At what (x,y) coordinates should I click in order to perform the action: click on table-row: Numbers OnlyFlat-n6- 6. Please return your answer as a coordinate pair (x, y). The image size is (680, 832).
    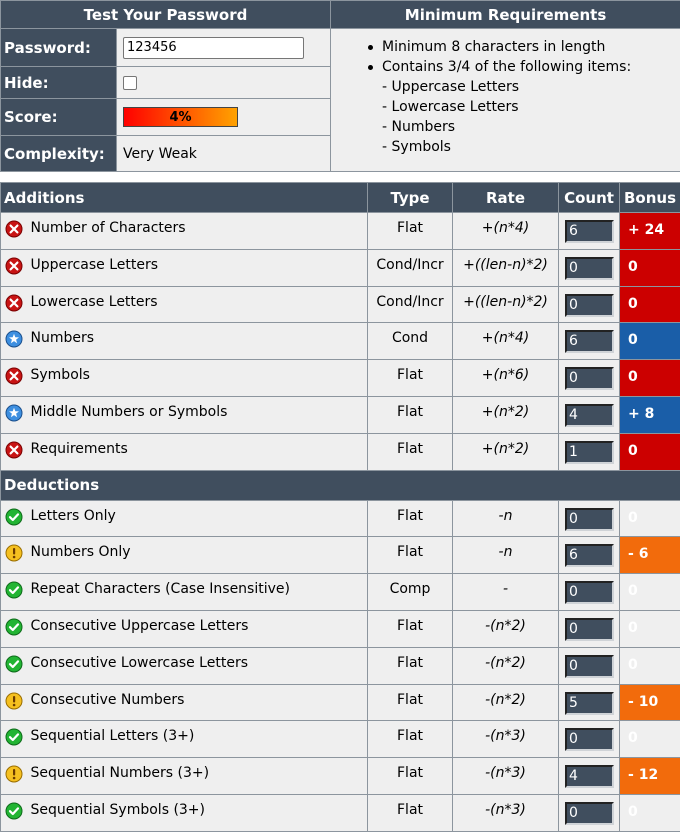
    Looking at the image, I should click on (340, 555).